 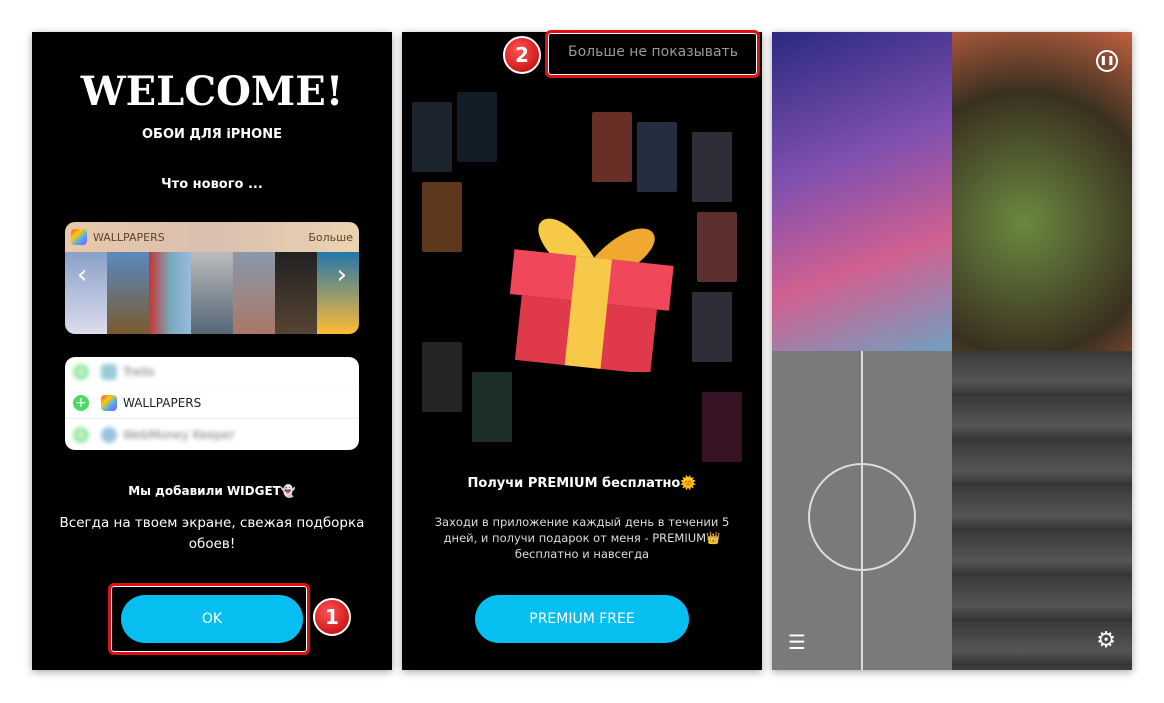 What do you see at coordinates (212, 491) in the screenshot?
I see `widget-added-text: Мы добавили WIDGET👻` at bounding box center [212, 491].